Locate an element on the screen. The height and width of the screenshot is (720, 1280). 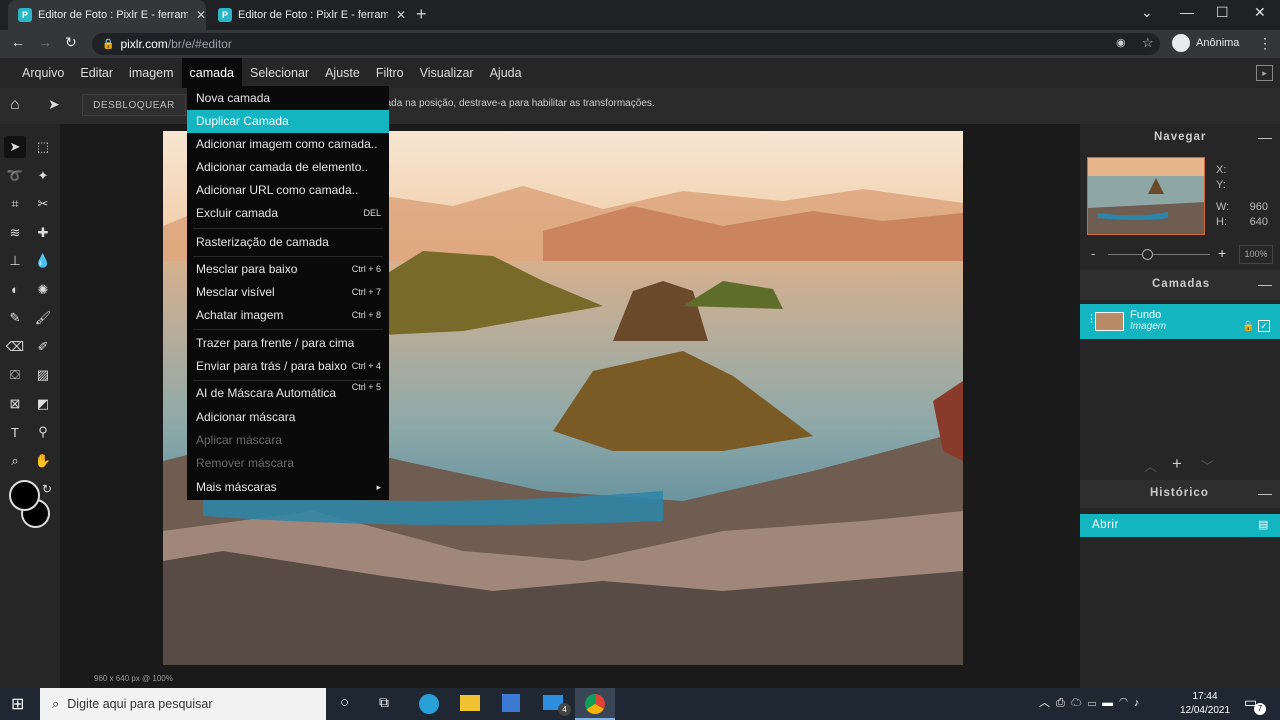
store-icon is located at coordinates (511, 703).